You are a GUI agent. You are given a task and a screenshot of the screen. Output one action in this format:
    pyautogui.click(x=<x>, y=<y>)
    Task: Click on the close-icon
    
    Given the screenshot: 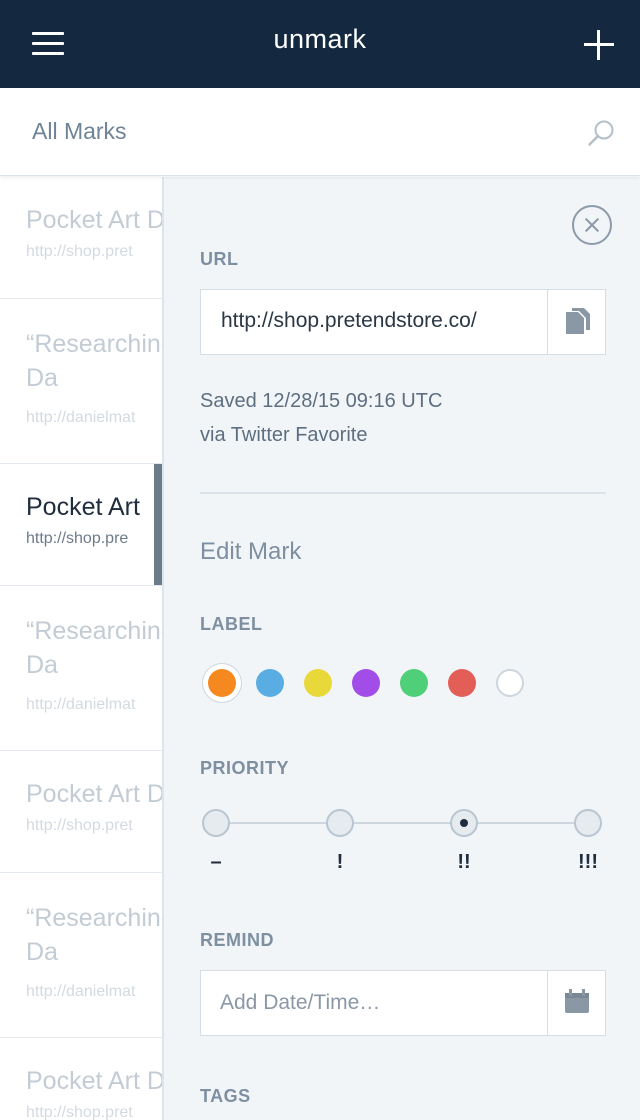 What is the action you would take?
    pyautogui.click(x=592, y=225)
    